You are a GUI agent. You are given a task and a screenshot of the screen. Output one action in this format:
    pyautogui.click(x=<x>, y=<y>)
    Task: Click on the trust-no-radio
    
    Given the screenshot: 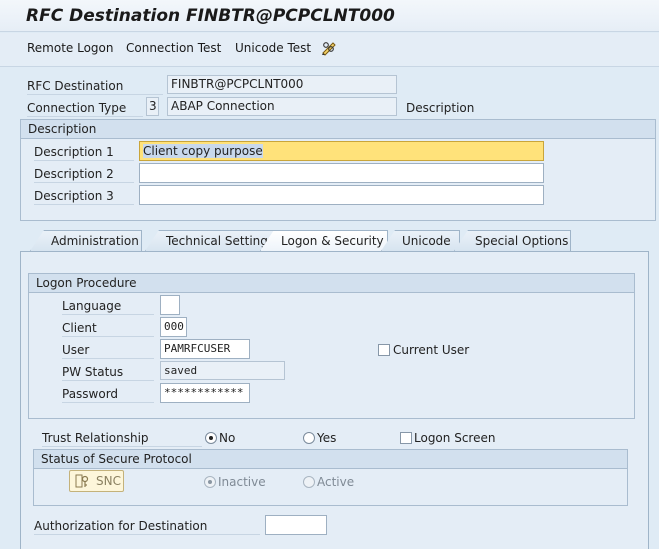 What is the action you would take?
    pyautogui.click(x=211, y=438)
    